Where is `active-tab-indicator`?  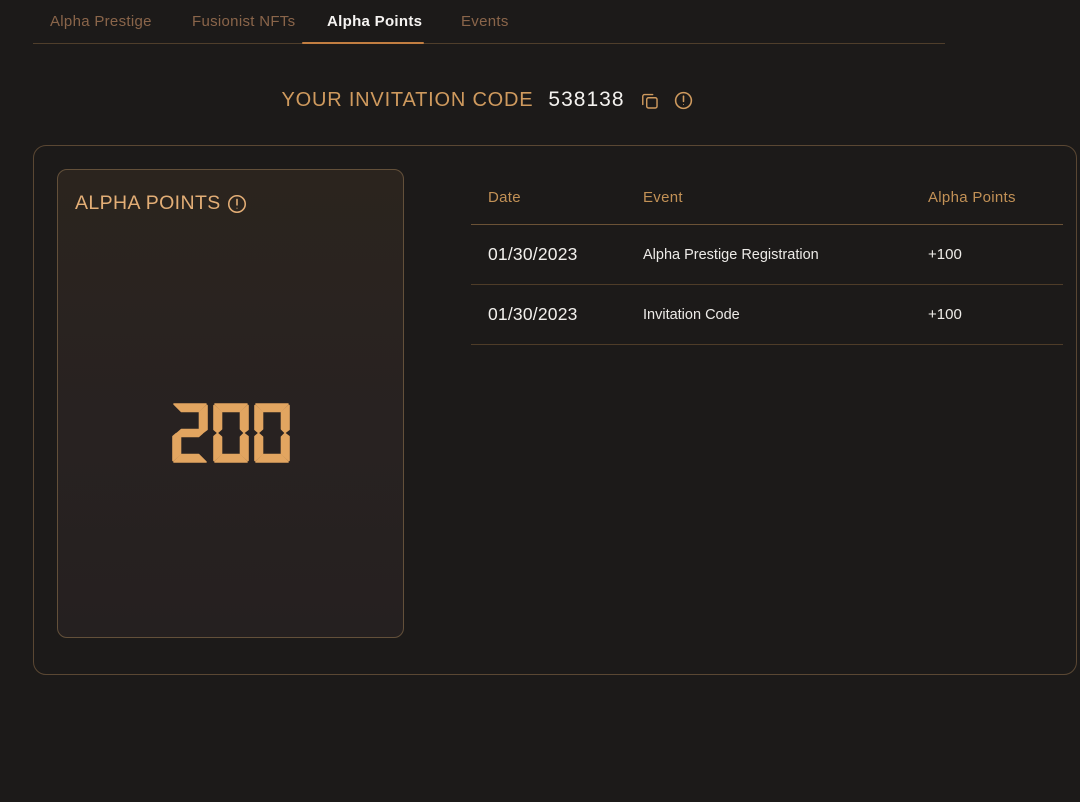 active-tab-indicator is located at coordinates (363, 43).